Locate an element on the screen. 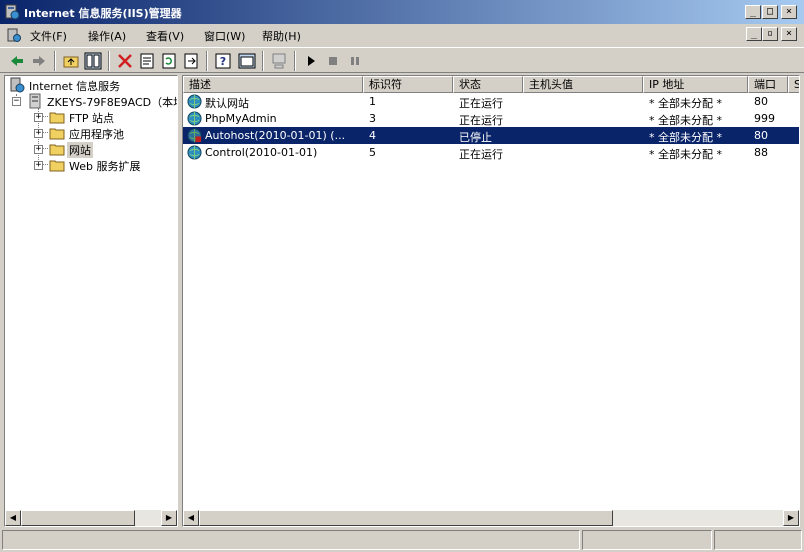 Image resolution: width=804 pixels, height=552 pixels. menu-help: 帮助(H) is located at coordinates (281, 36).